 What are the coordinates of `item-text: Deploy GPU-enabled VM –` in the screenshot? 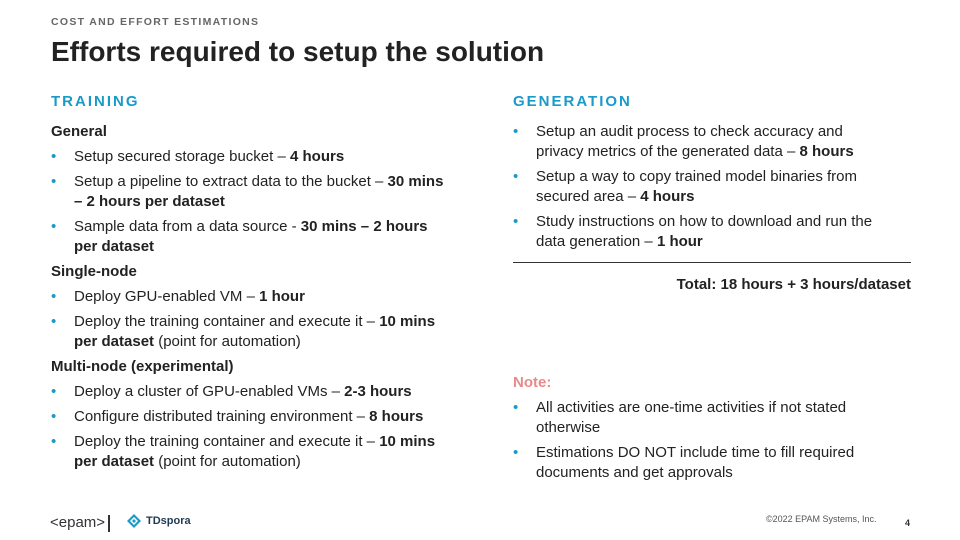 It's located at (167, 296).